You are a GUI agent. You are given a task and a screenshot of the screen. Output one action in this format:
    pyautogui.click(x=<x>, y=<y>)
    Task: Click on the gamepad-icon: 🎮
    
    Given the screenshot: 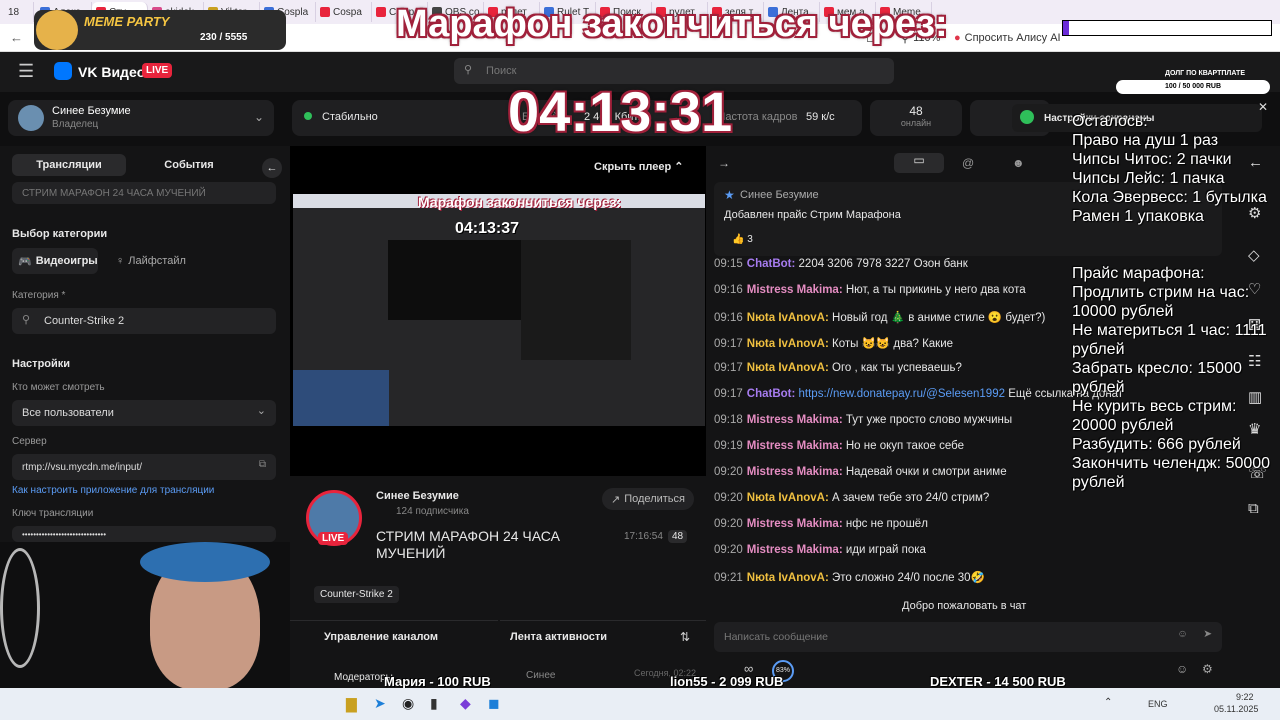 What is the action you would take?
    pyautogui.click(x=25, y=261)
    